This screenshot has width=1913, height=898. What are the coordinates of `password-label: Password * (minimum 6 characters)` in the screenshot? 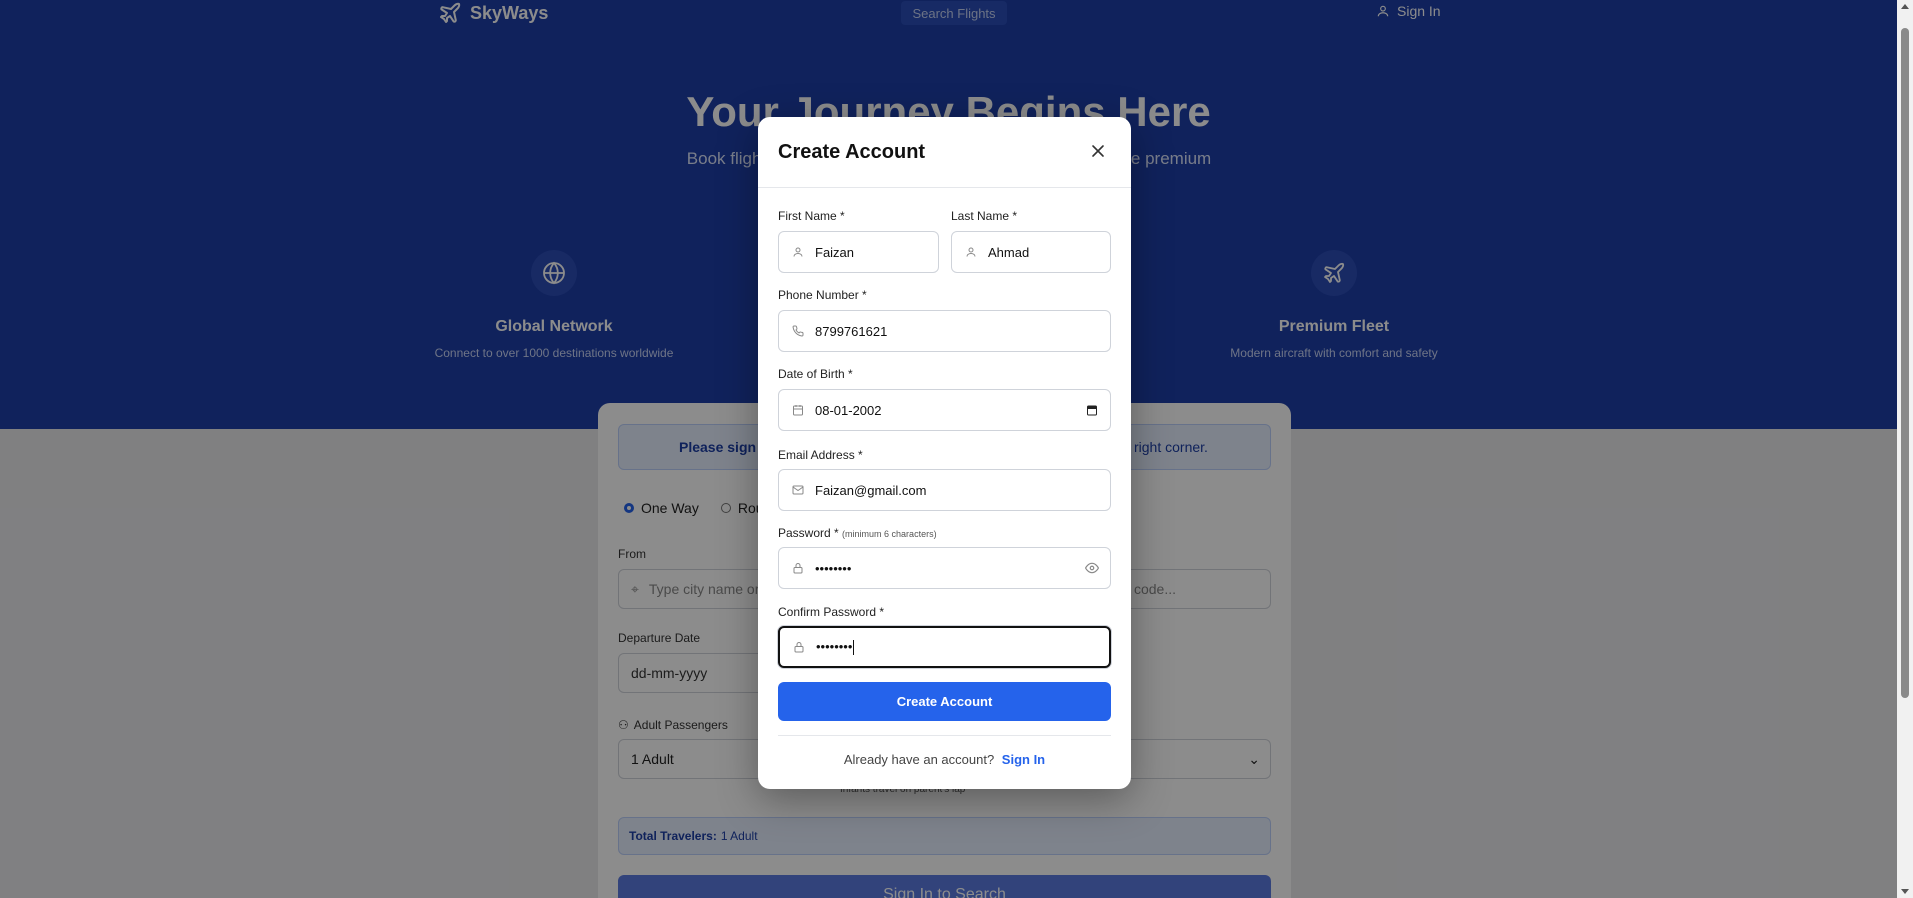 It's located at (857, 533).